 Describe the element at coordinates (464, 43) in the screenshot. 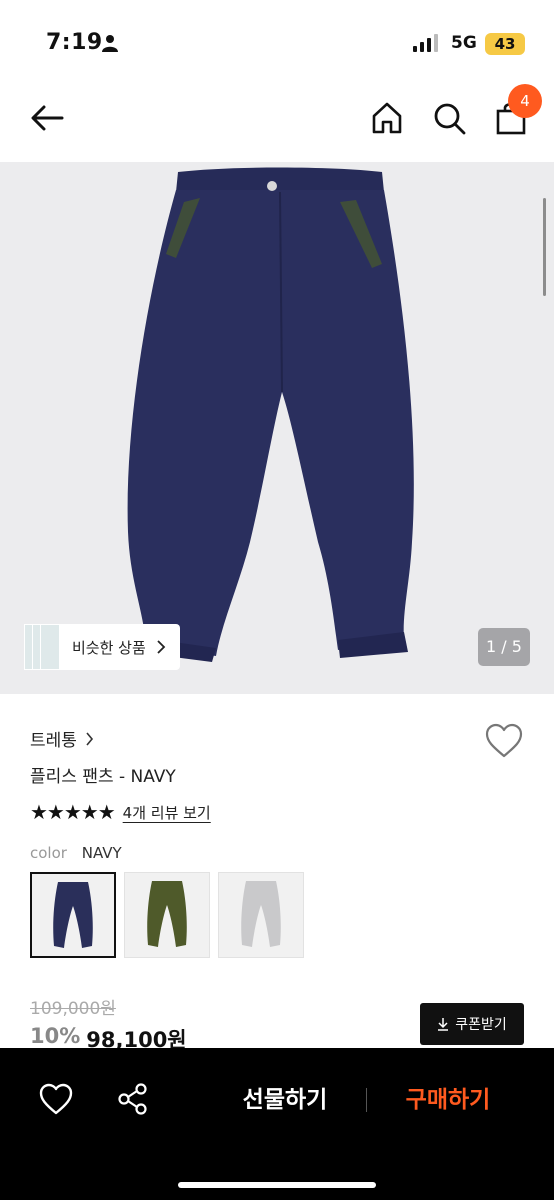

I see `network-label: 5G` at that location.